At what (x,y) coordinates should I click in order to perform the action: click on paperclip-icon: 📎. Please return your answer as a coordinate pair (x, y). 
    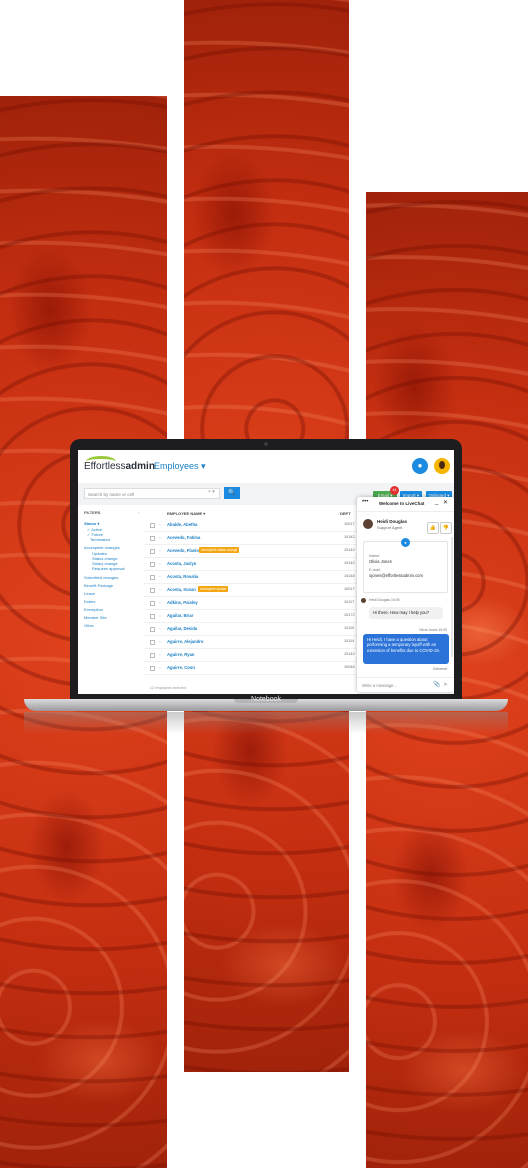
    Looking at the image, I should click on (436, 684).